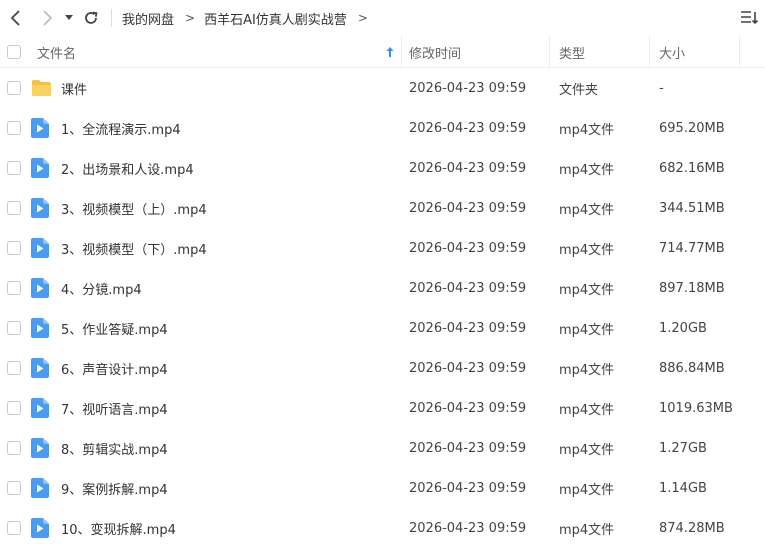 The image size is (765, 548). What do you see at coordinates (74, 88) in the screenshot?
I see `file-name: 课件` at bounding box center [74, 88].